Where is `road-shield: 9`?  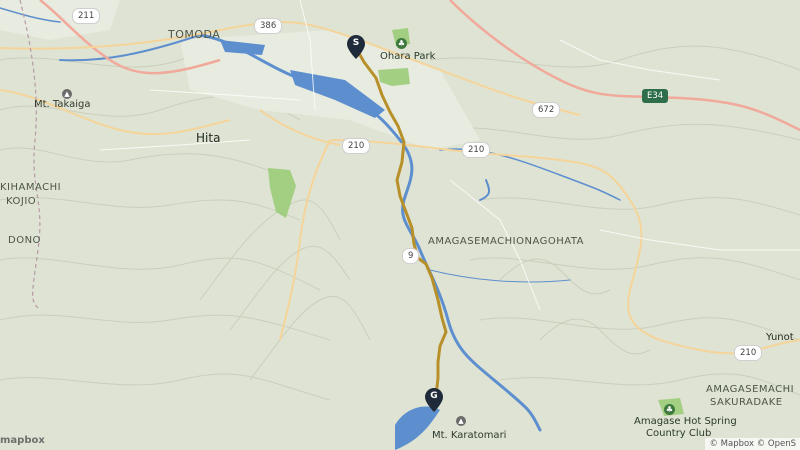
road-shield: 9 is located at coordinates (411, 256).